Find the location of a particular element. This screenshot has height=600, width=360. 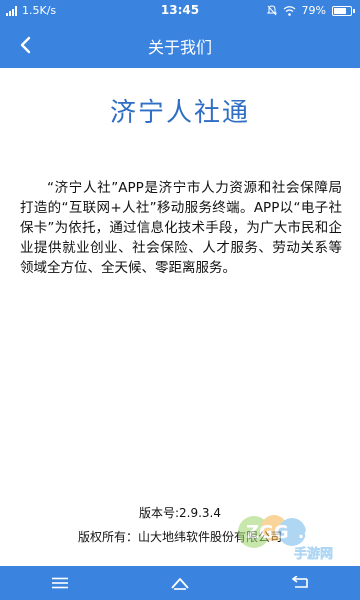

status-right: 79% is located at coordinates (310, 10).